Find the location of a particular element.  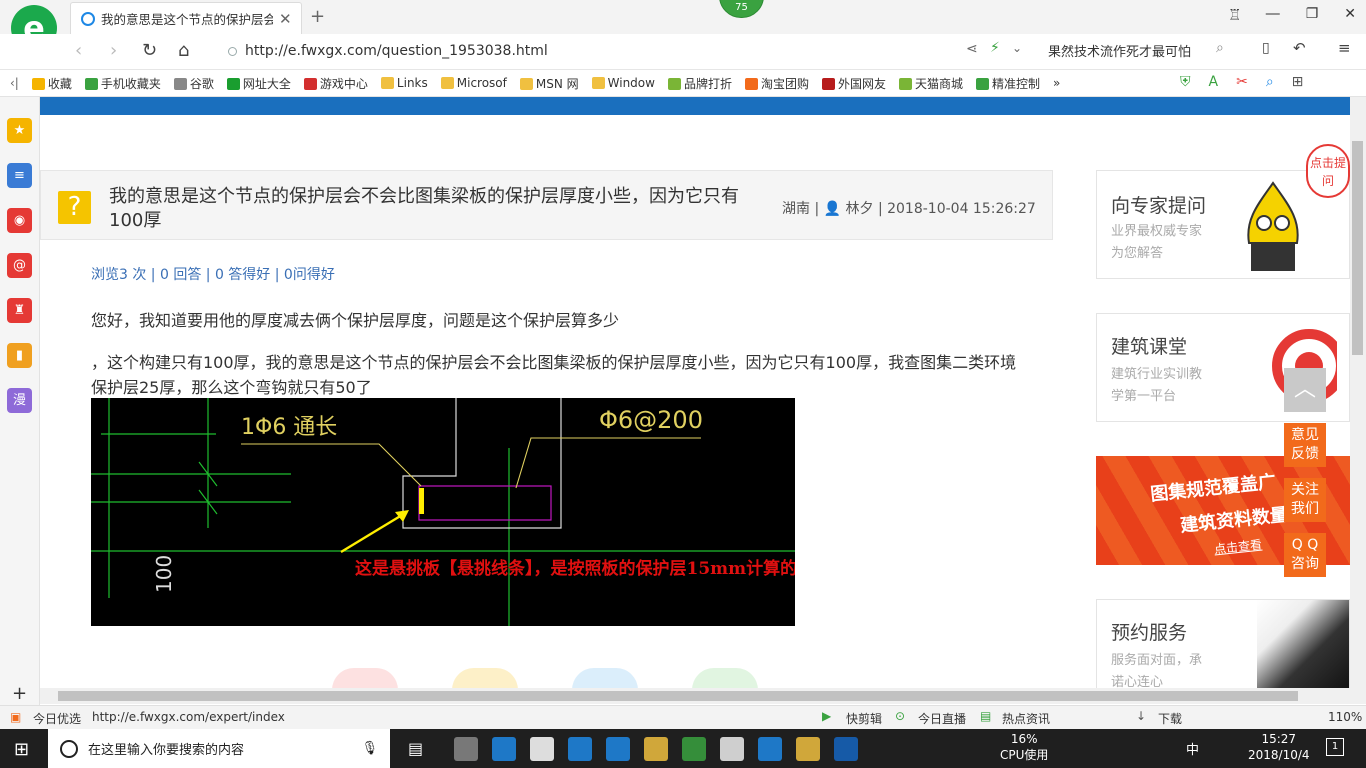

close-window-button: ✕ is located at coordinates (1350, 14).